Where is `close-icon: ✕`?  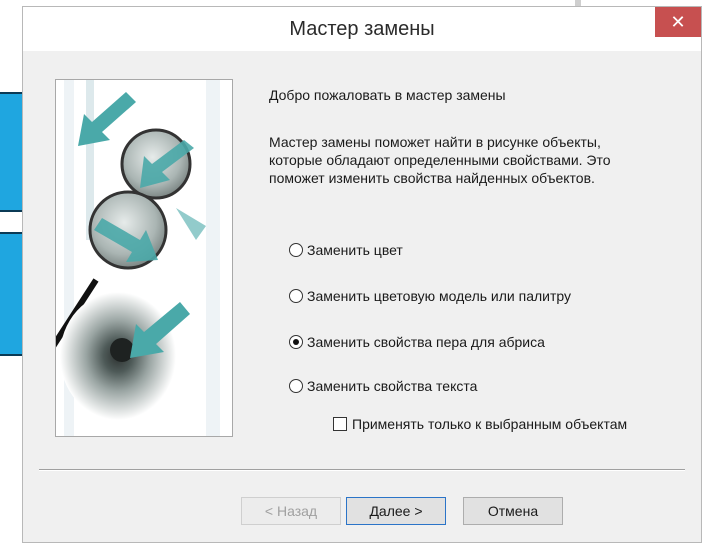 close-icon: ✕ is located at coordinates (678, 22).